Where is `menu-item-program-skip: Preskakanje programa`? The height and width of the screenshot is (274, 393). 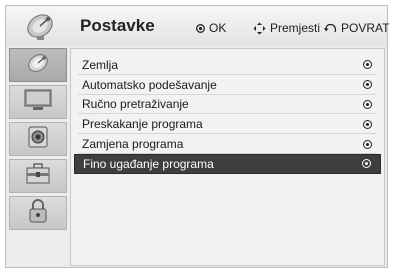 menu-item-program-skip: Preskakanje programa is located at coordinates (227, 124).